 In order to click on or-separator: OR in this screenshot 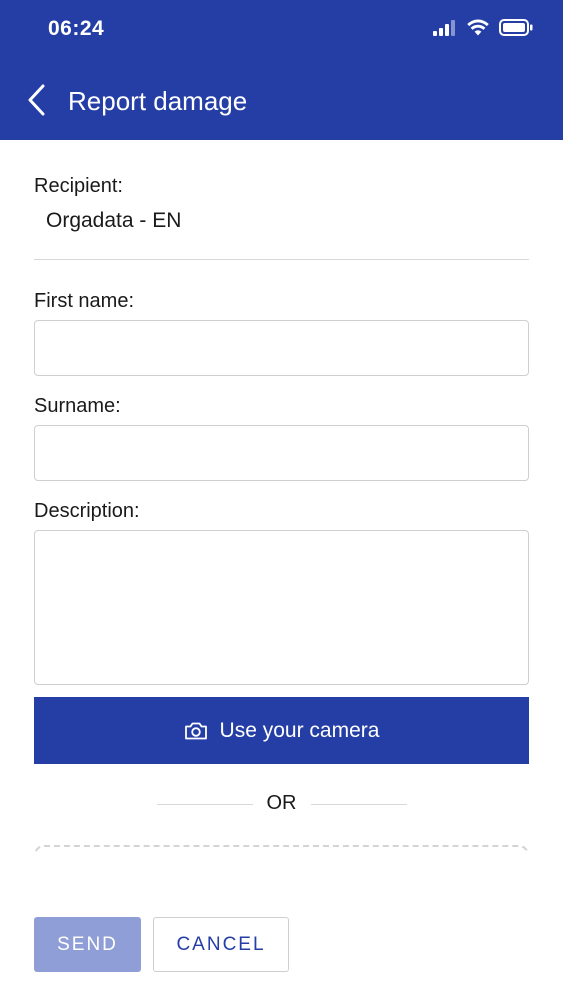, I will do `click(281, 804)`.